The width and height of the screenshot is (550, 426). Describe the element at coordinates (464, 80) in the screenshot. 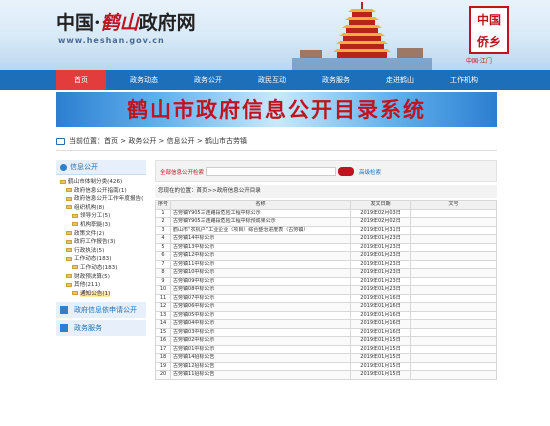

I see `nav-agencies: 工作机构` at that location.